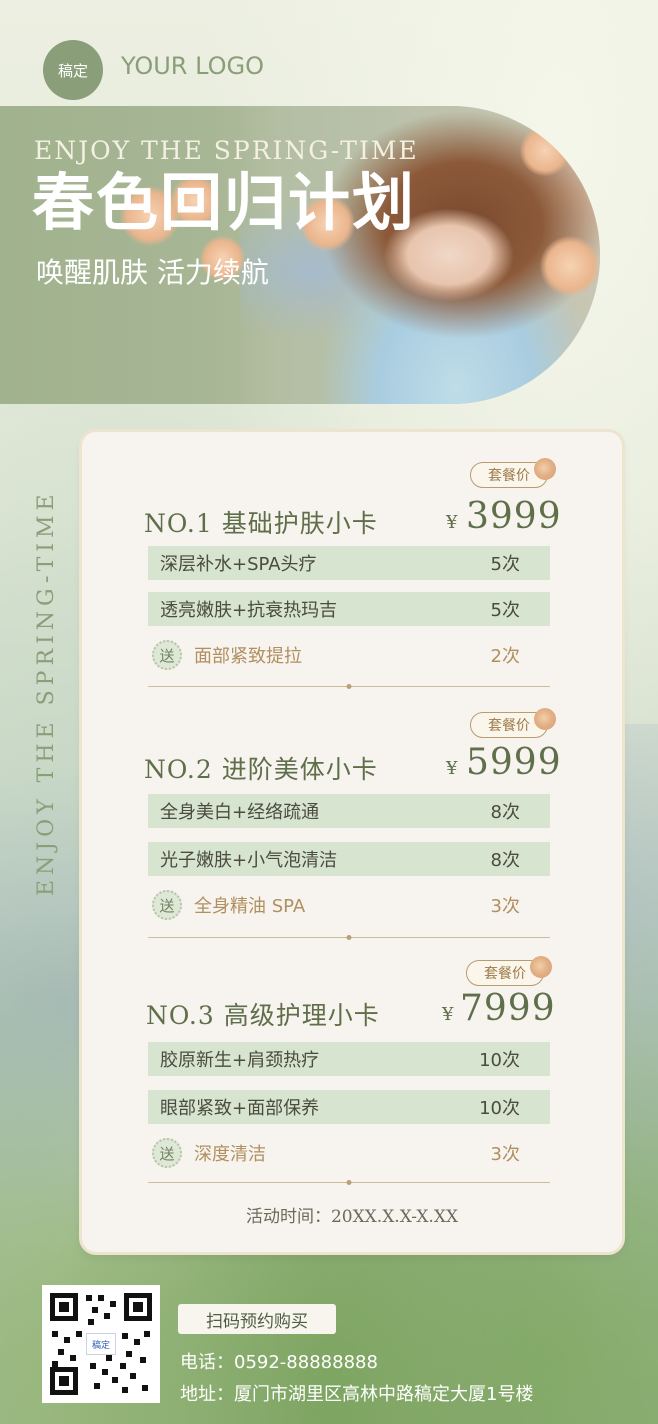  What do you see at coordinates (226, 150) in the screenshot?
I see `hero-english: ENJOY THE SPRING-TIME` at bounding box center [226, 150].